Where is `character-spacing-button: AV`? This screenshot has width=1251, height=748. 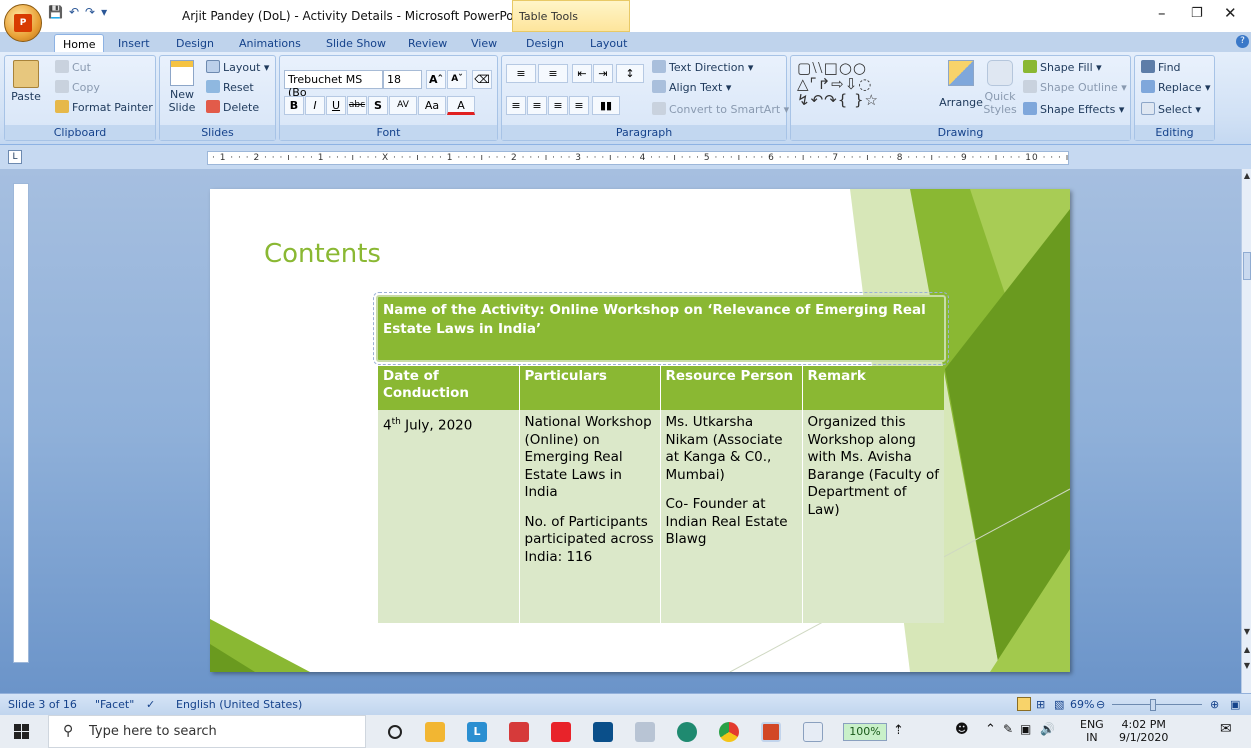 character-spacing-button: AV is located at coordinates (403, 105).